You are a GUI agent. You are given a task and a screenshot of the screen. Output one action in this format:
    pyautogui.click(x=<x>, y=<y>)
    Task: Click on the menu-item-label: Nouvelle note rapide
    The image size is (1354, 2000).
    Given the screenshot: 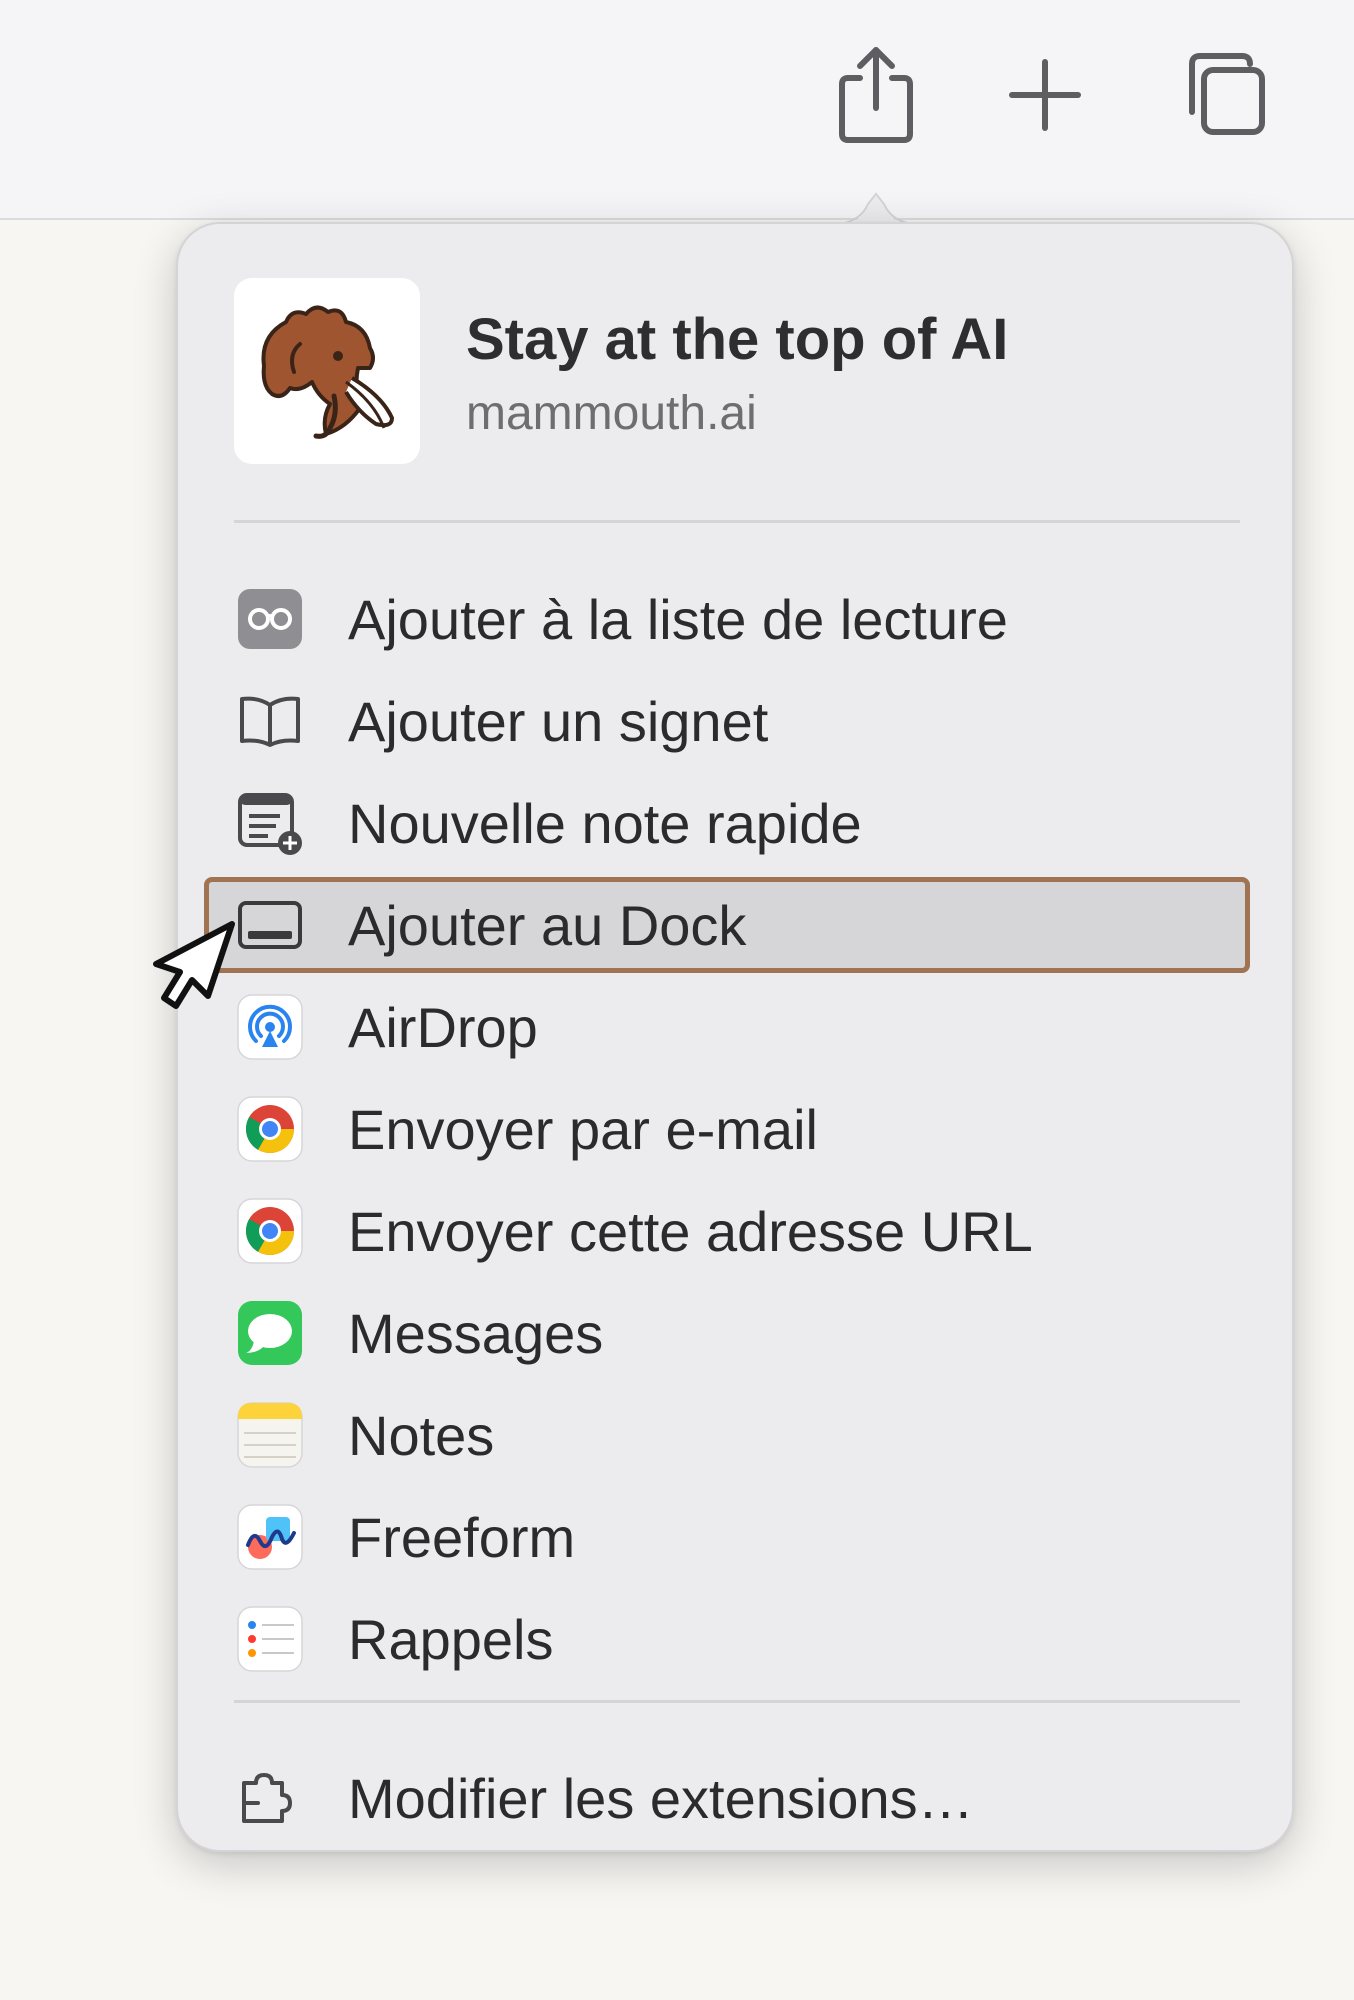 What is the action you would take?
    pyautogui.click(x=605, y=823)
    